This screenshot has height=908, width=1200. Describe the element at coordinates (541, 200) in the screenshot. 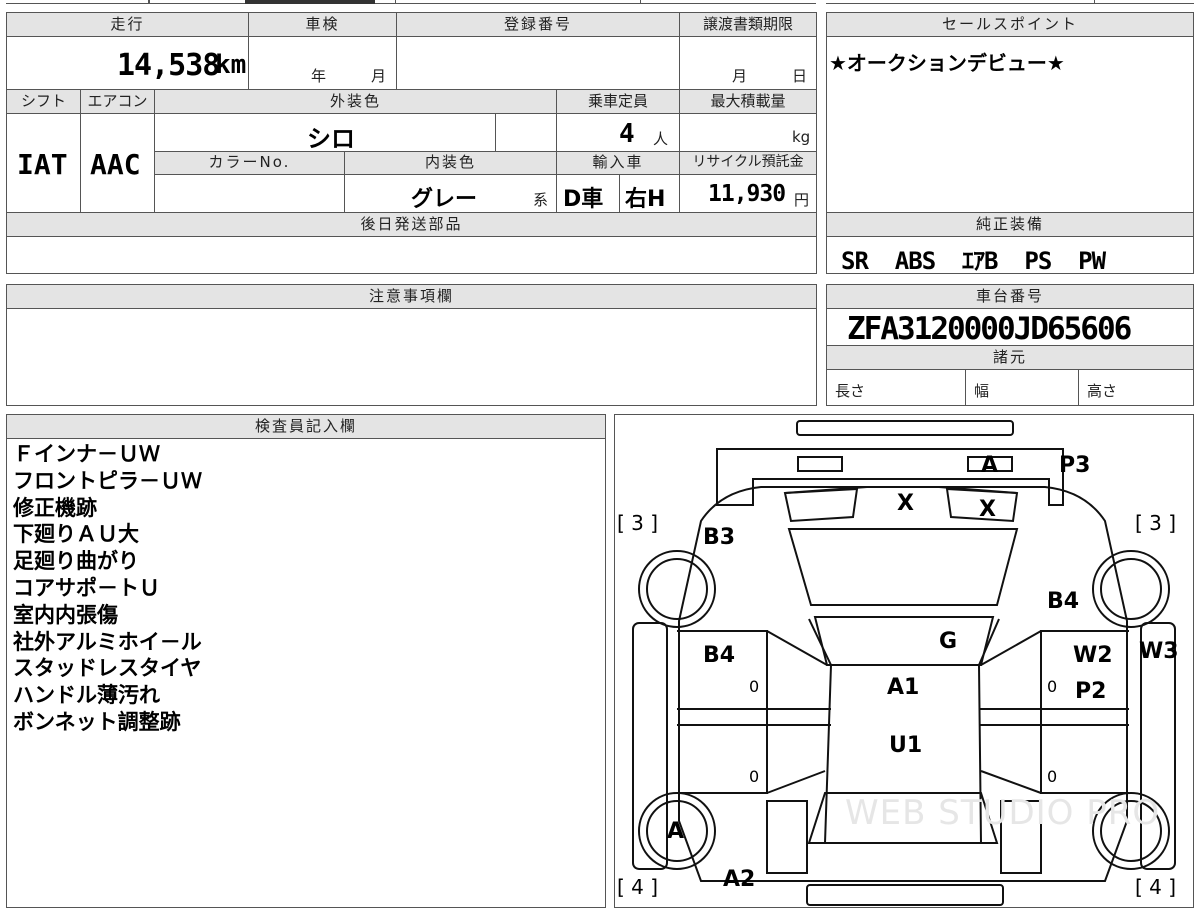

I see `interior-suffix: 系` at that location.